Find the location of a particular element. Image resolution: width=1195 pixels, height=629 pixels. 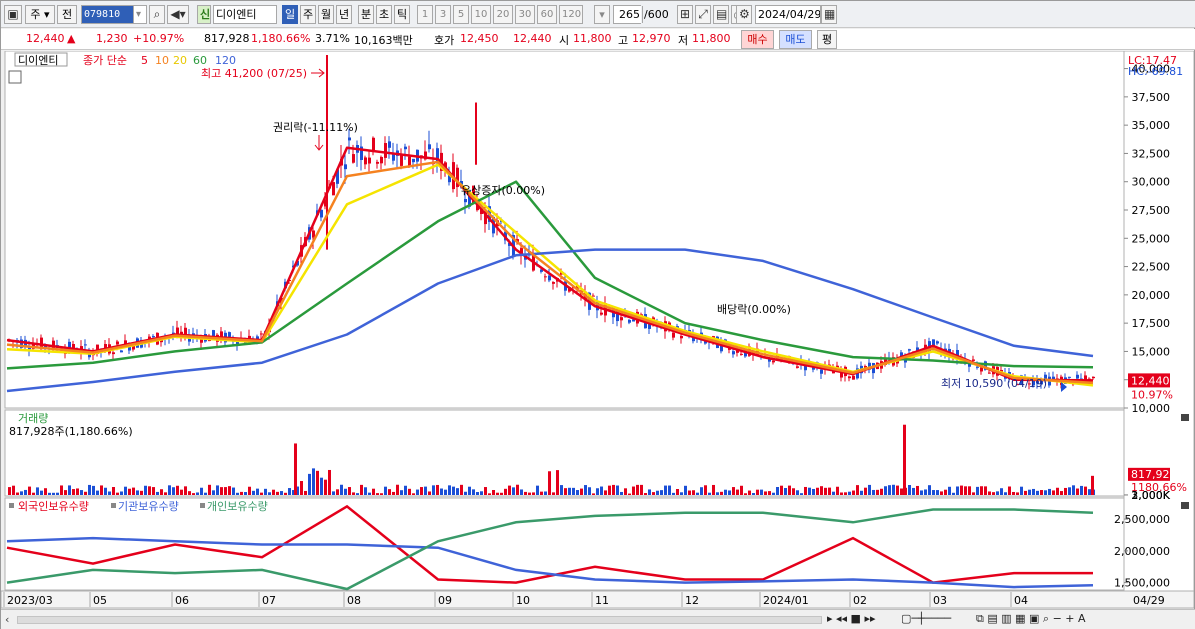

interval-button-5: 5 is located at coordinates (461, 14).